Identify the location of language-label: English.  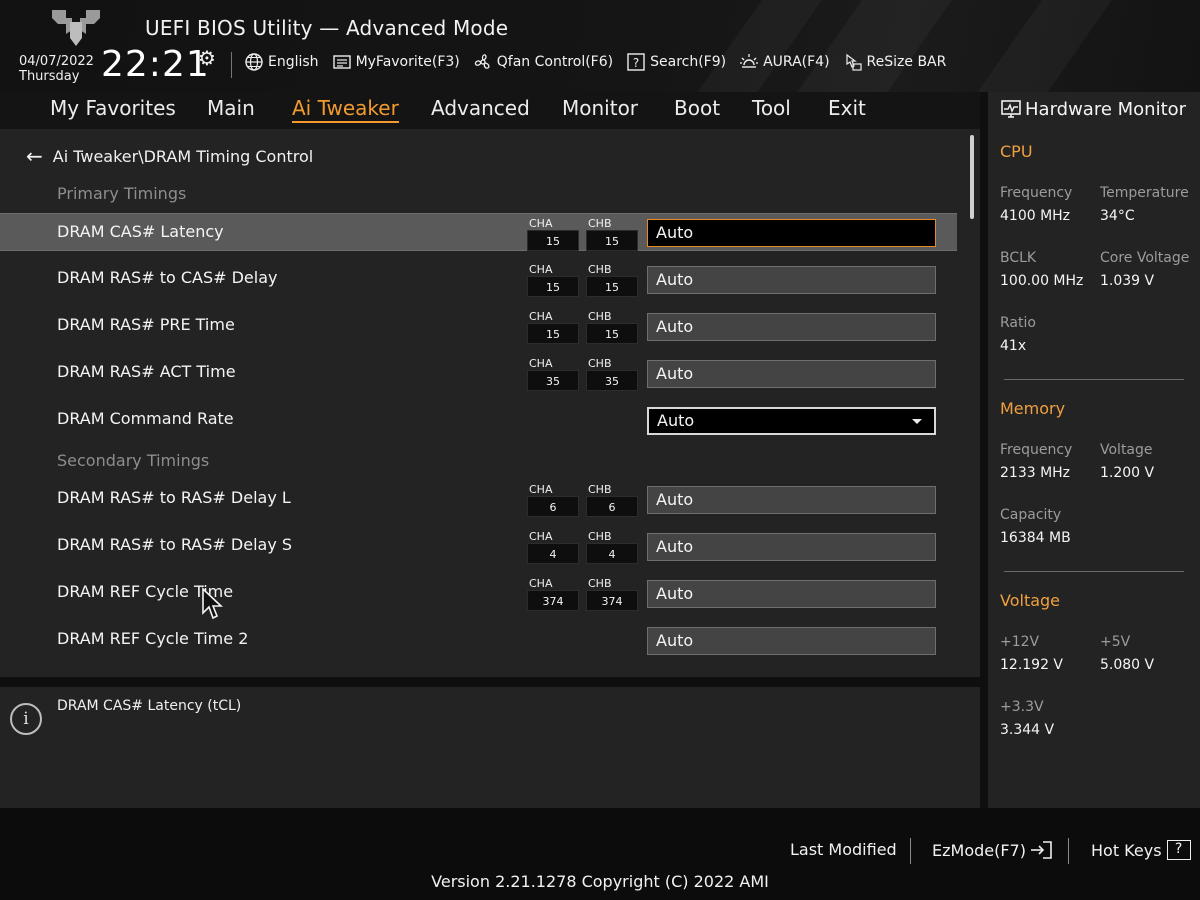
(293, 62).